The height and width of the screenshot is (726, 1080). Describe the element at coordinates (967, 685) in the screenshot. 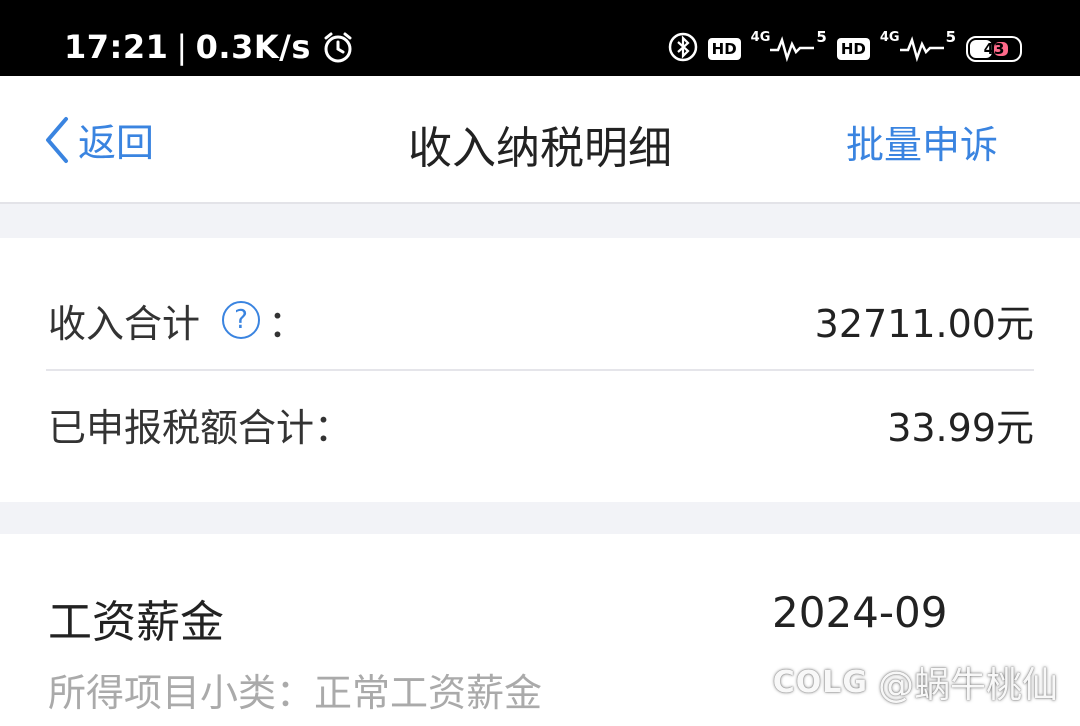

I see `watermark-text: @蜗牛桃仙` at that location.